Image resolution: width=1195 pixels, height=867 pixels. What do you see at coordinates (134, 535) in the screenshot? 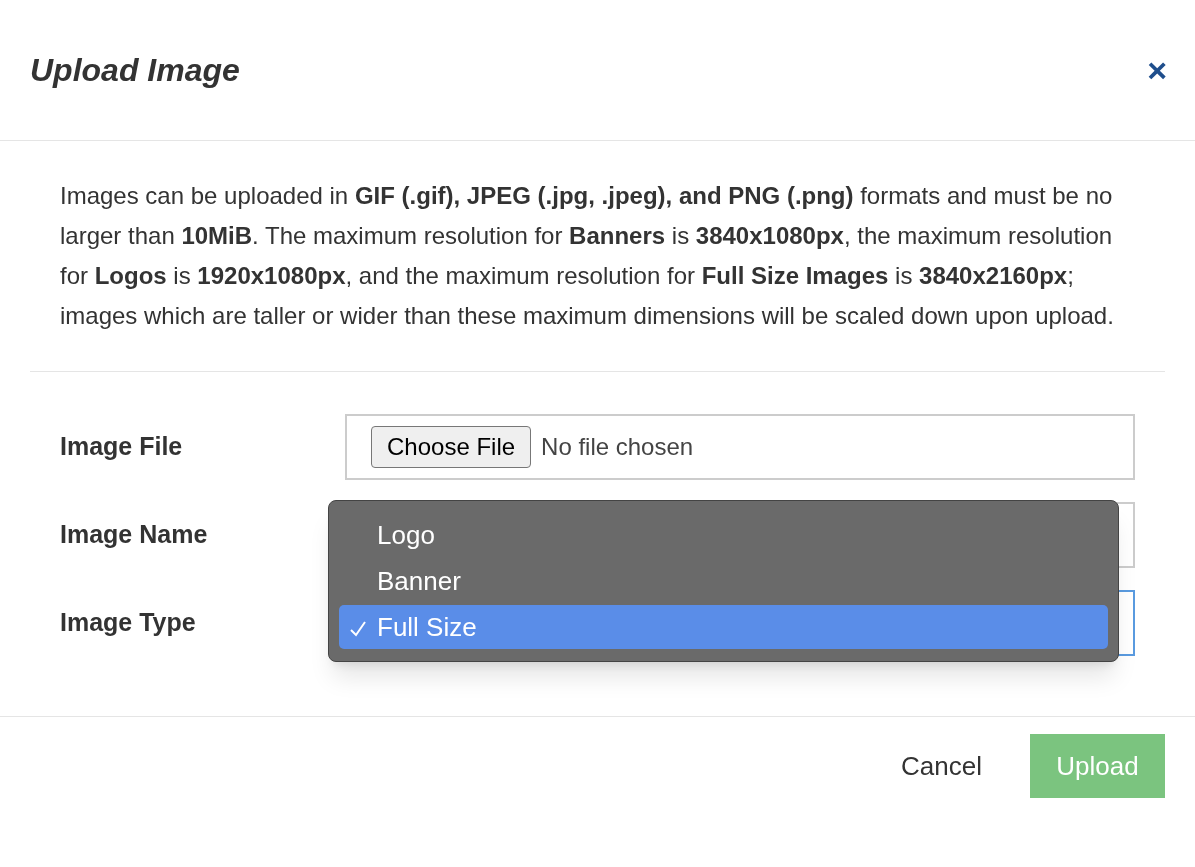
I see `field-label: Image Name` at bounding box center [134, 535].